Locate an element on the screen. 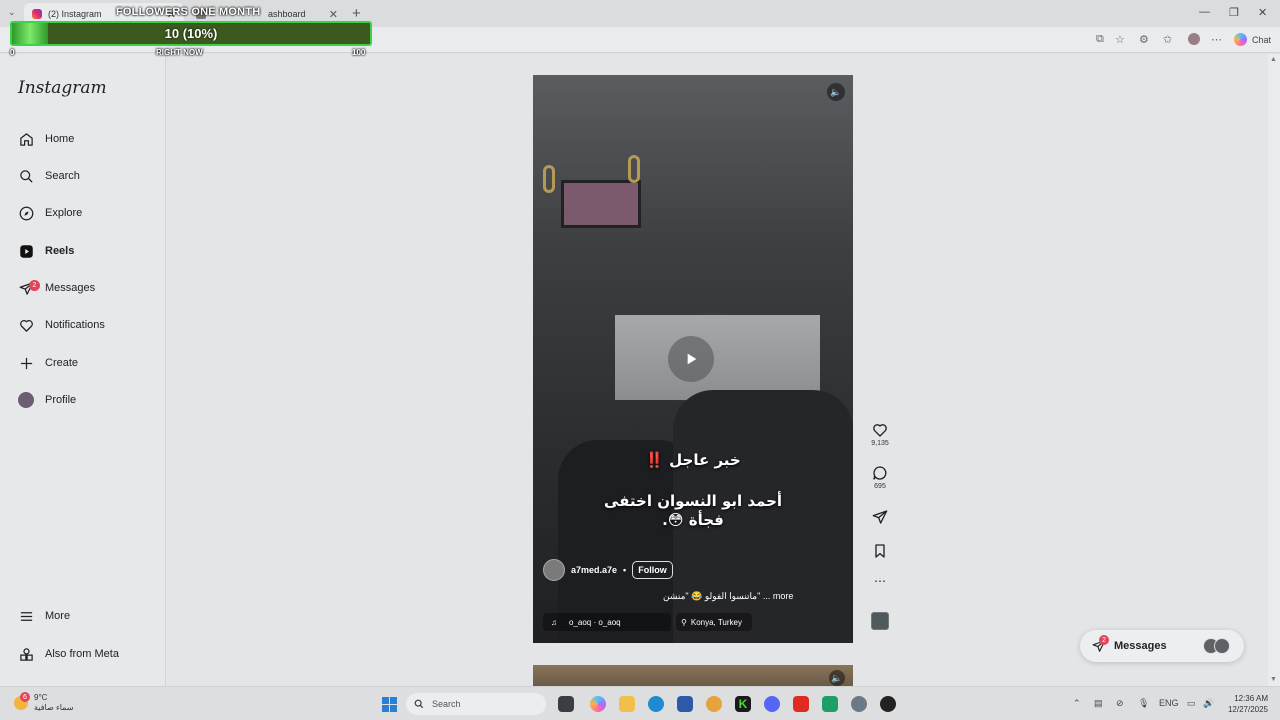 The image size is (1280, 720). next-reel-preview: 🔈 is located at coordinates (693, 675).